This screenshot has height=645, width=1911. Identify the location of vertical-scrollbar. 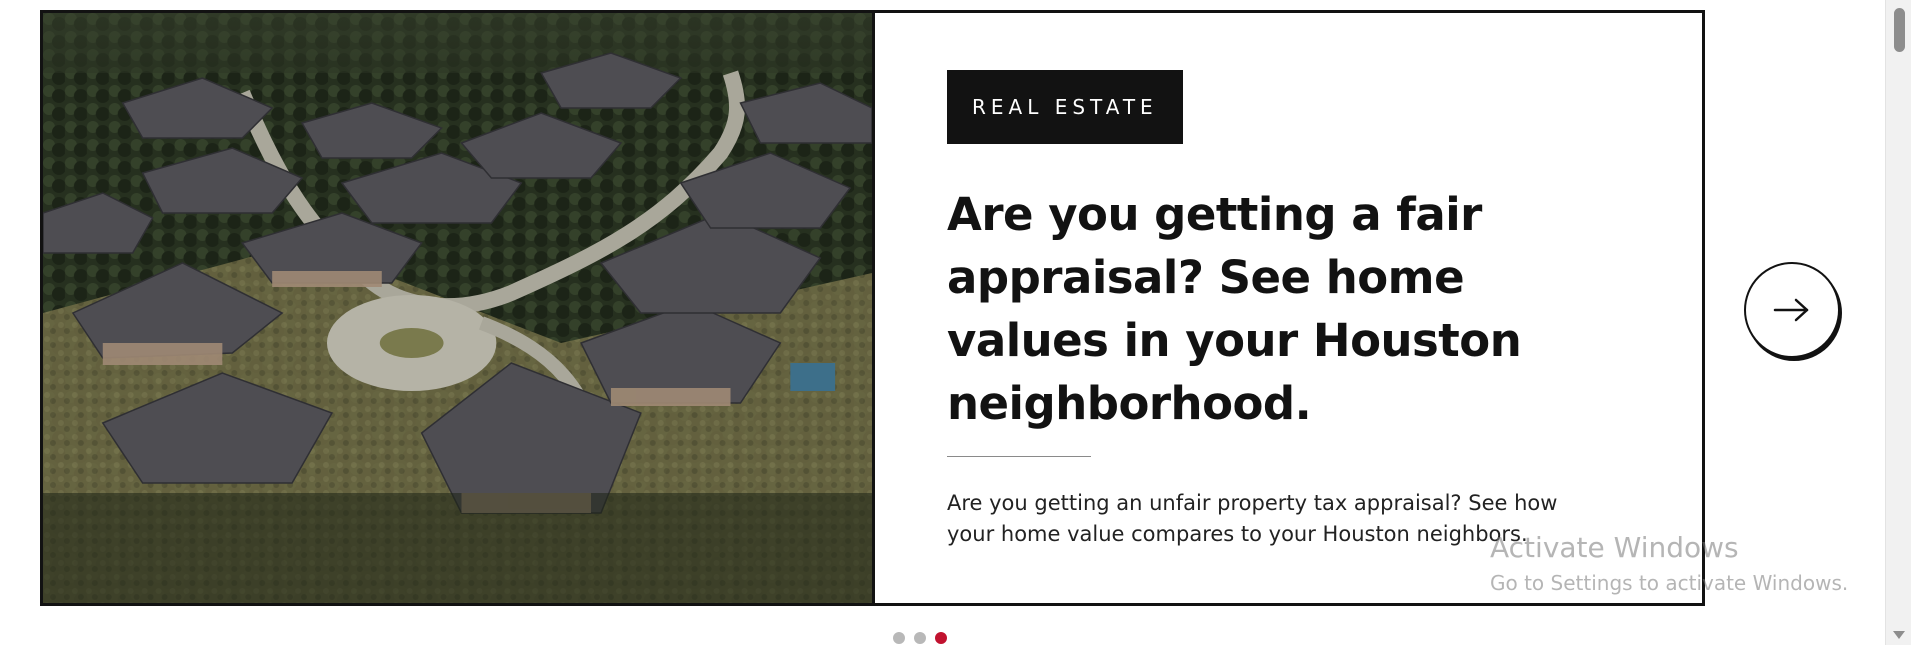
(1898, 322).